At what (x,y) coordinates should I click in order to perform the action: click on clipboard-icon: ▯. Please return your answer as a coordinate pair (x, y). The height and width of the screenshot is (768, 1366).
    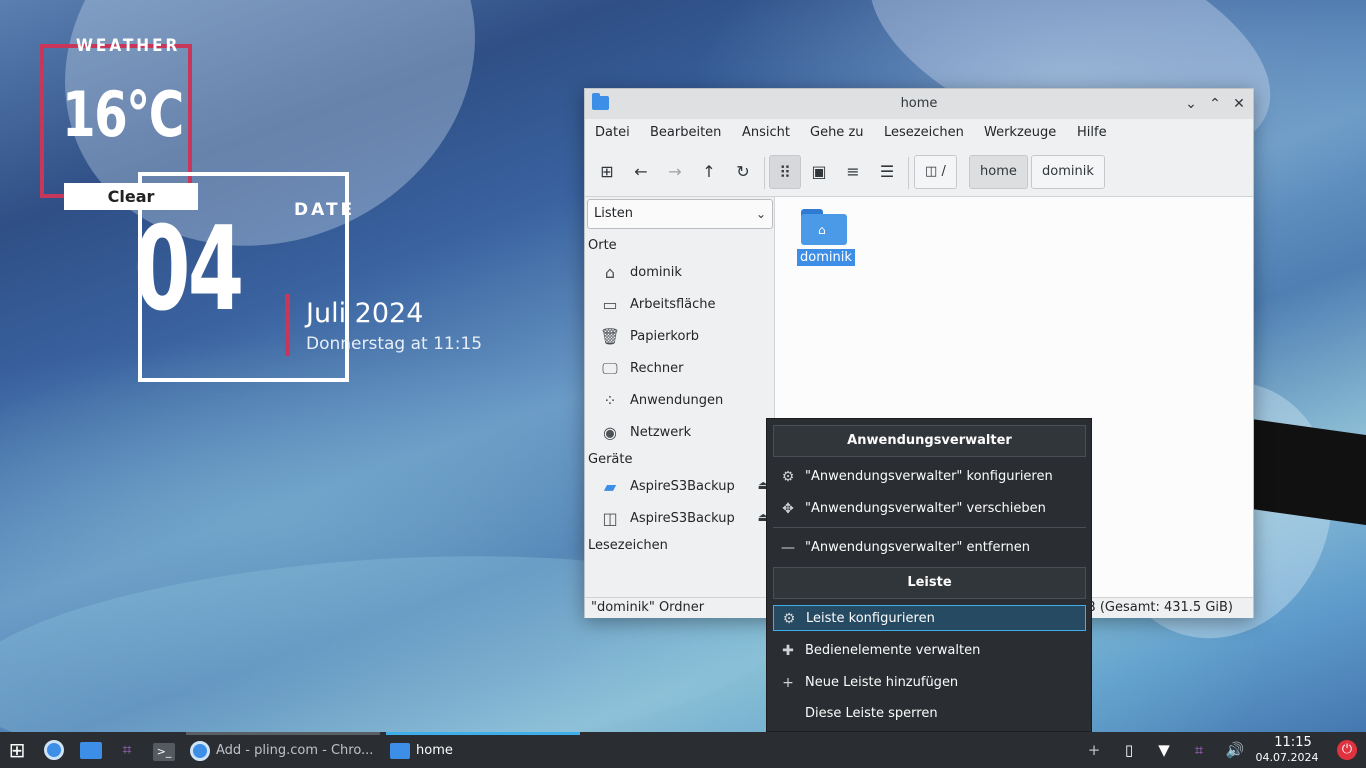
    Looking at the image, I should click on (1129, 750).